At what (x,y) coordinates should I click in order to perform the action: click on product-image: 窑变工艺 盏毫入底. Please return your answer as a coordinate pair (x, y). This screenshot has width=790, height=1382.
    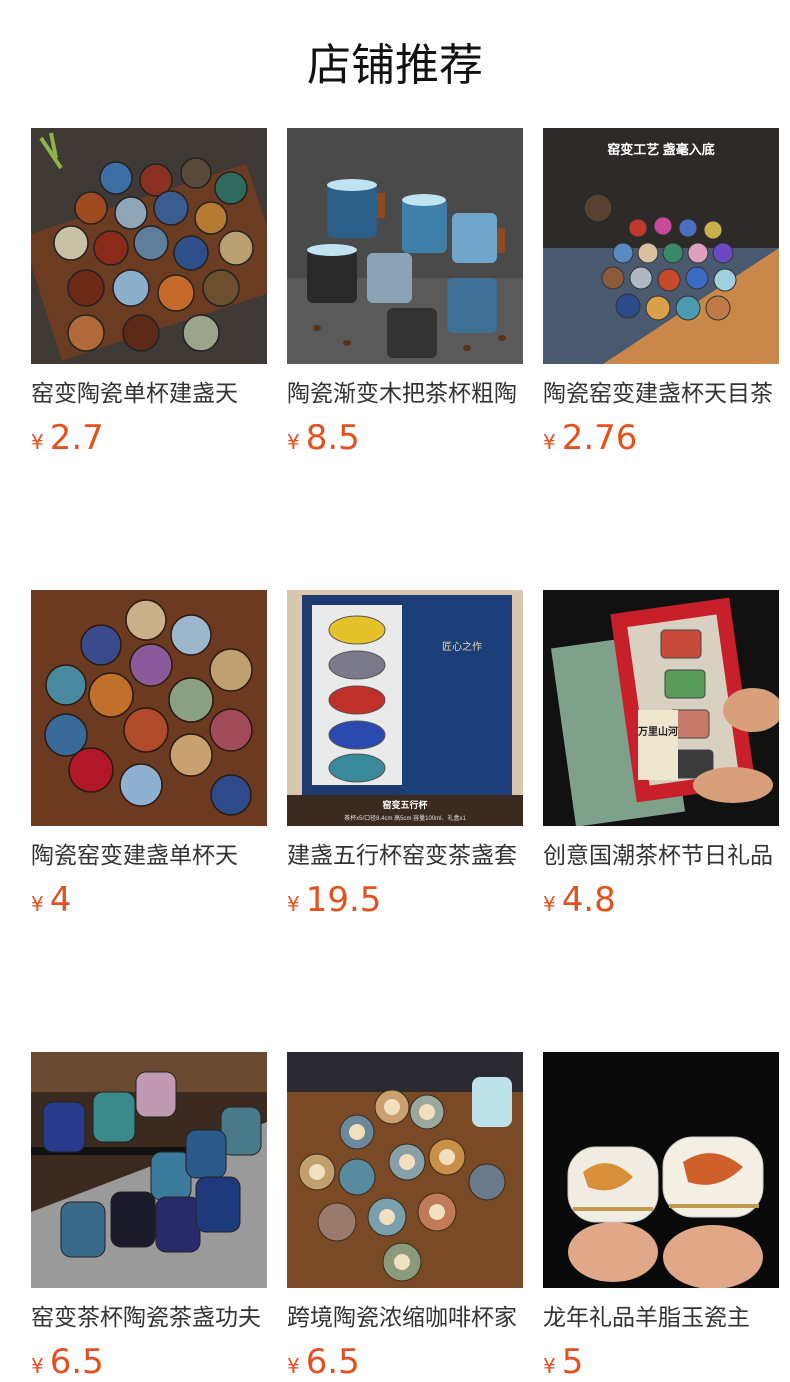
    Looking at the image, I should click on (661, 246).